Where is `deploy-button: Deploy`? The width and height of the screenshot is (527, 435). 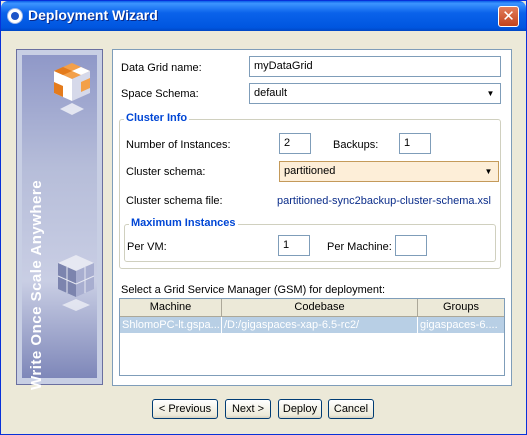 deploy-button: Deploy is located at coordinates (300, 409).